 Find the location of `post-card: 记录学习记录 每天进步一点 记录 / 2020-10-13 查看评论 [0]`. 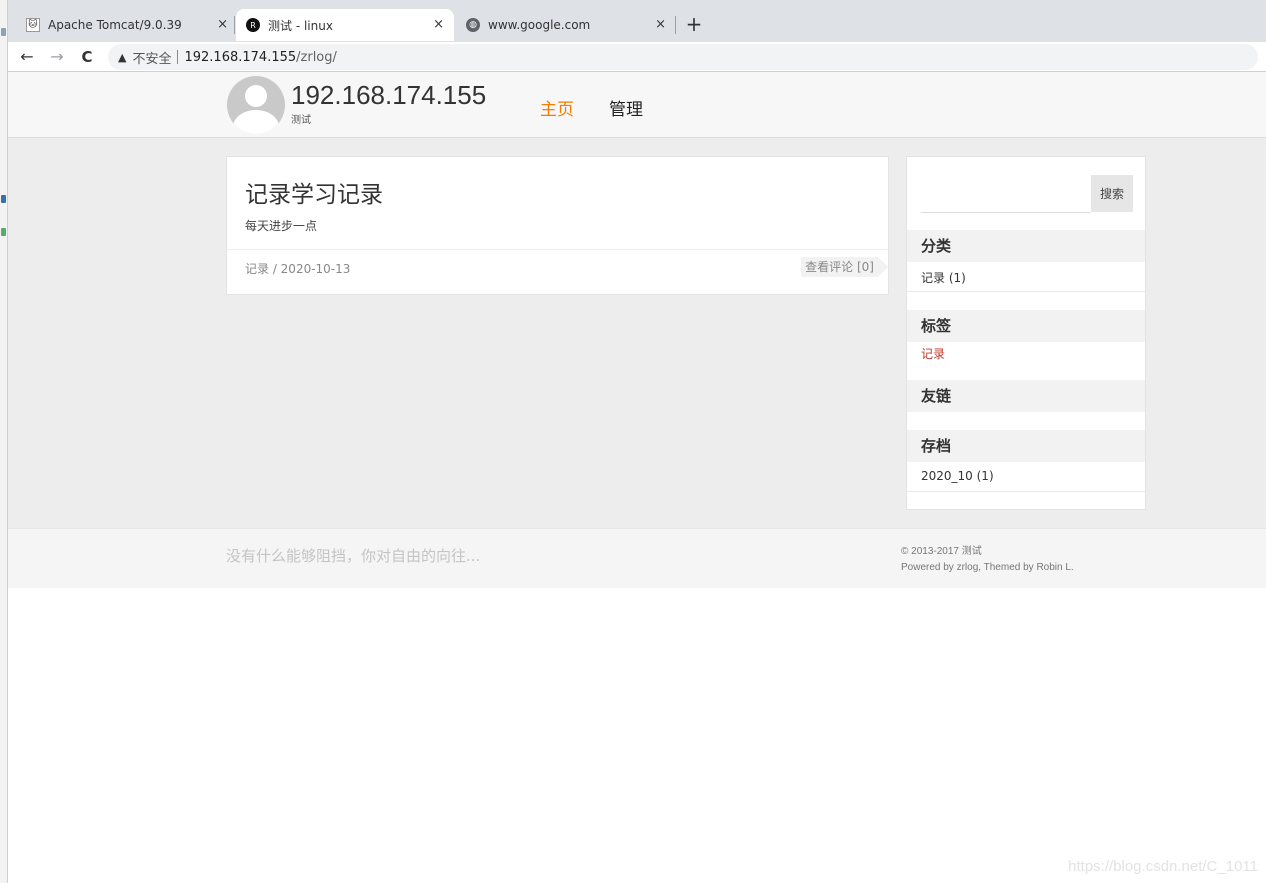

post-card: 记录学习记录 每天进步一点 记录 / 2020-10-13 查看评论 [0] is located at coordinates (557, 225).